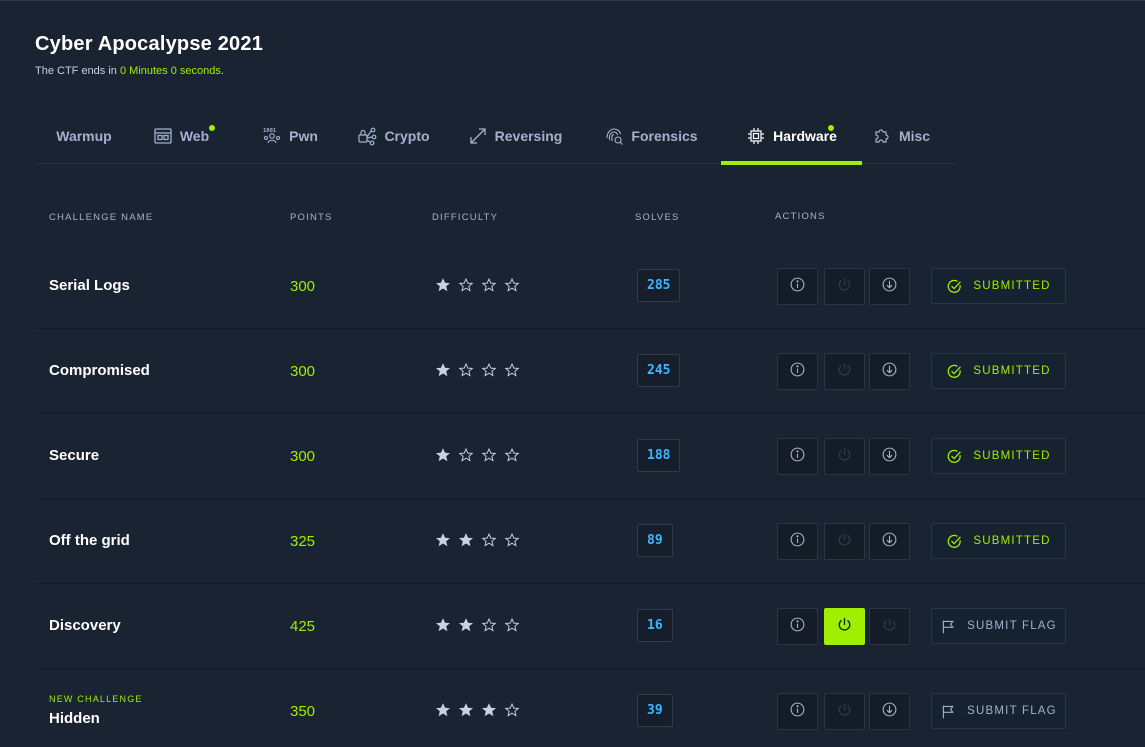 The height and width of the screenshot is (747, 1145). What do you see at coordinates (85, 625) in the screenshot?
I see `challenge-name: Discovery` at bounding box center [85, 625].